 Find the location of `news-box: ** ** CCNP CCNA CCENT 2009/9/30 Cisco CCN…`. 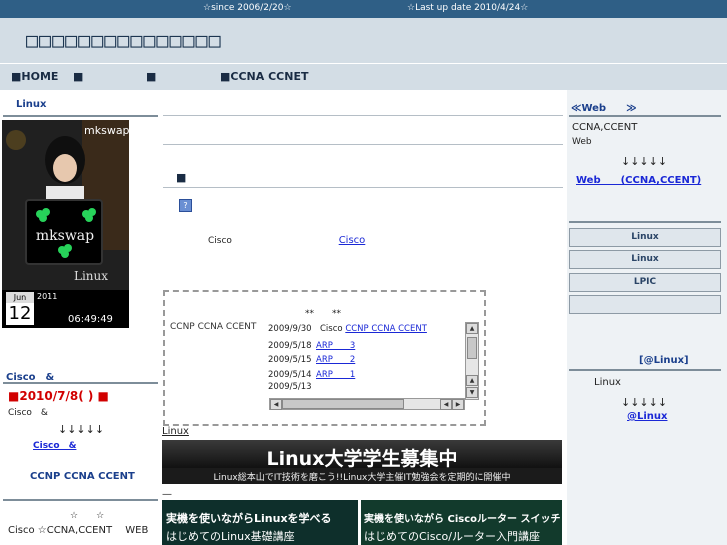

news-box: ** ** CCNP CCNA CCENT 2009/9/30 Cisco CCN… is located at coordinates (324, 358).